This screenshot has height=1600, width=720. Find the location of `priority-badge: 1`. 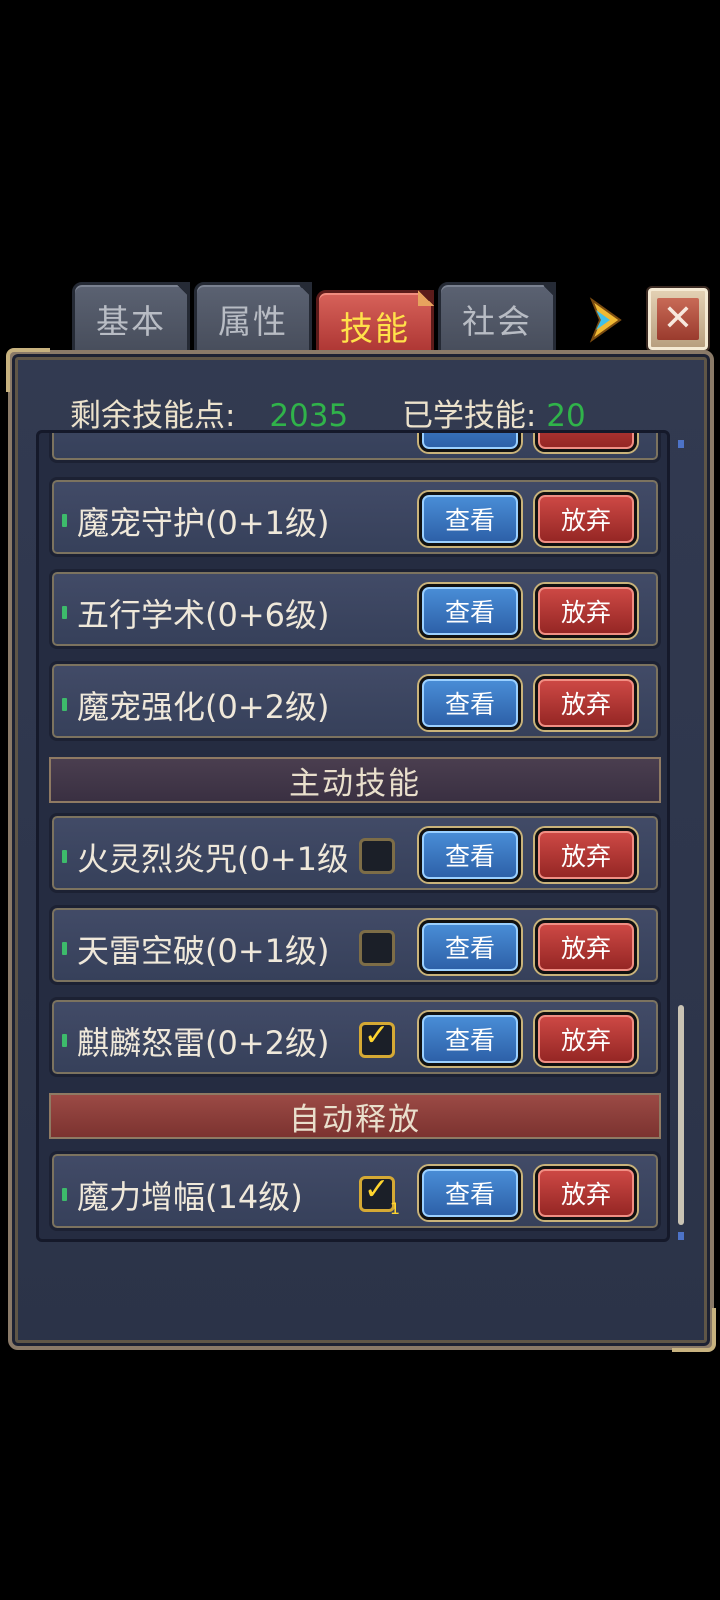

priority-badge: 1 is located at coordinates (394, 1208).